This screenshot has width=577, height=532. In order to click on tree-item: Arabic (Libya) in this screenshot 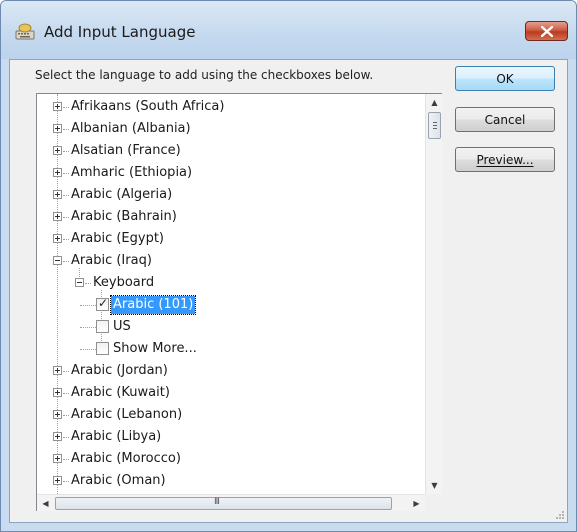, I will do `click(231, 437)`.